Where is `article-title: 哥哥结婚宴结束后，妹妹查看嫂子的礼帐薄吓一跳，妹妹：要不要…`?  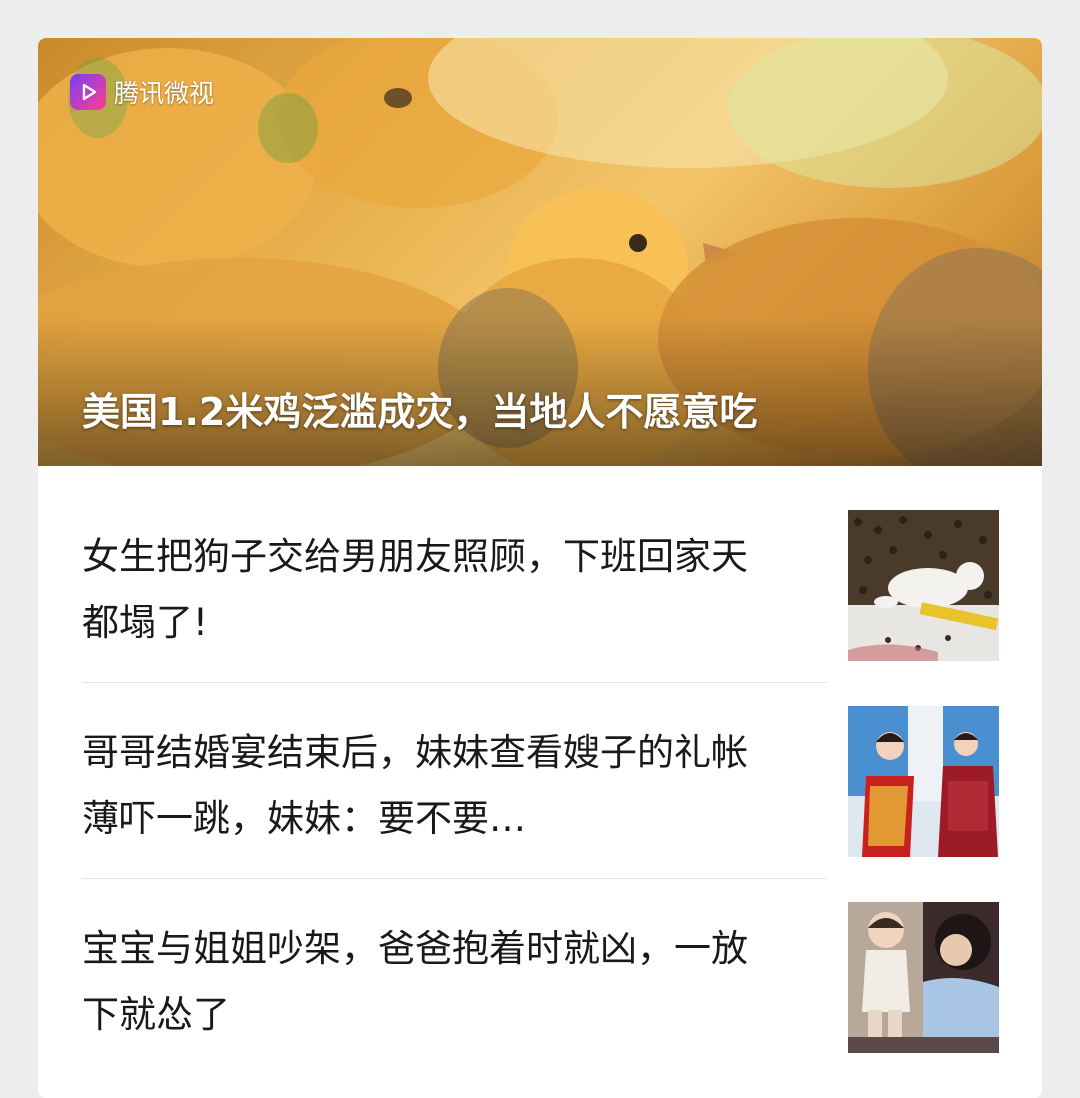 article-title: 哥哥结婚宴结束后，妹妹查看嫂子的礼帐薄吓一跳，妹妹：要不要… is located at coordinates (432, 786).